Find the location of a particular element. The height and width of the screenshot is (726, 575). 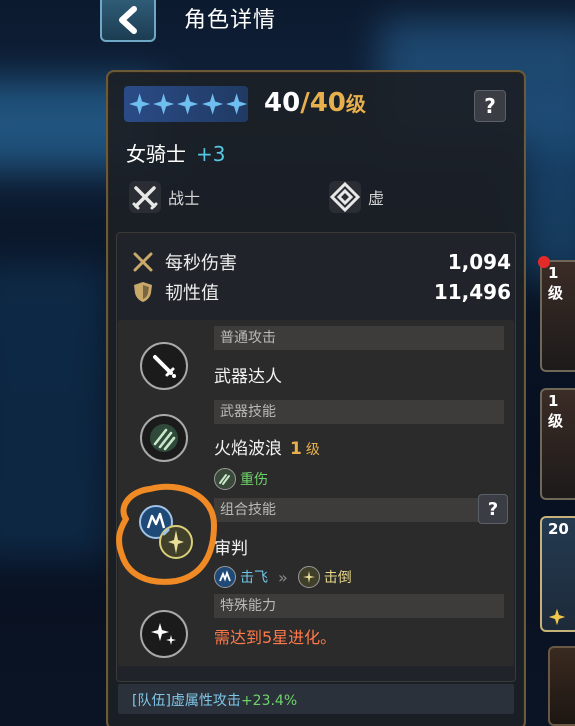

skill-name: 武器达人 is located at coordinates (248, 377).